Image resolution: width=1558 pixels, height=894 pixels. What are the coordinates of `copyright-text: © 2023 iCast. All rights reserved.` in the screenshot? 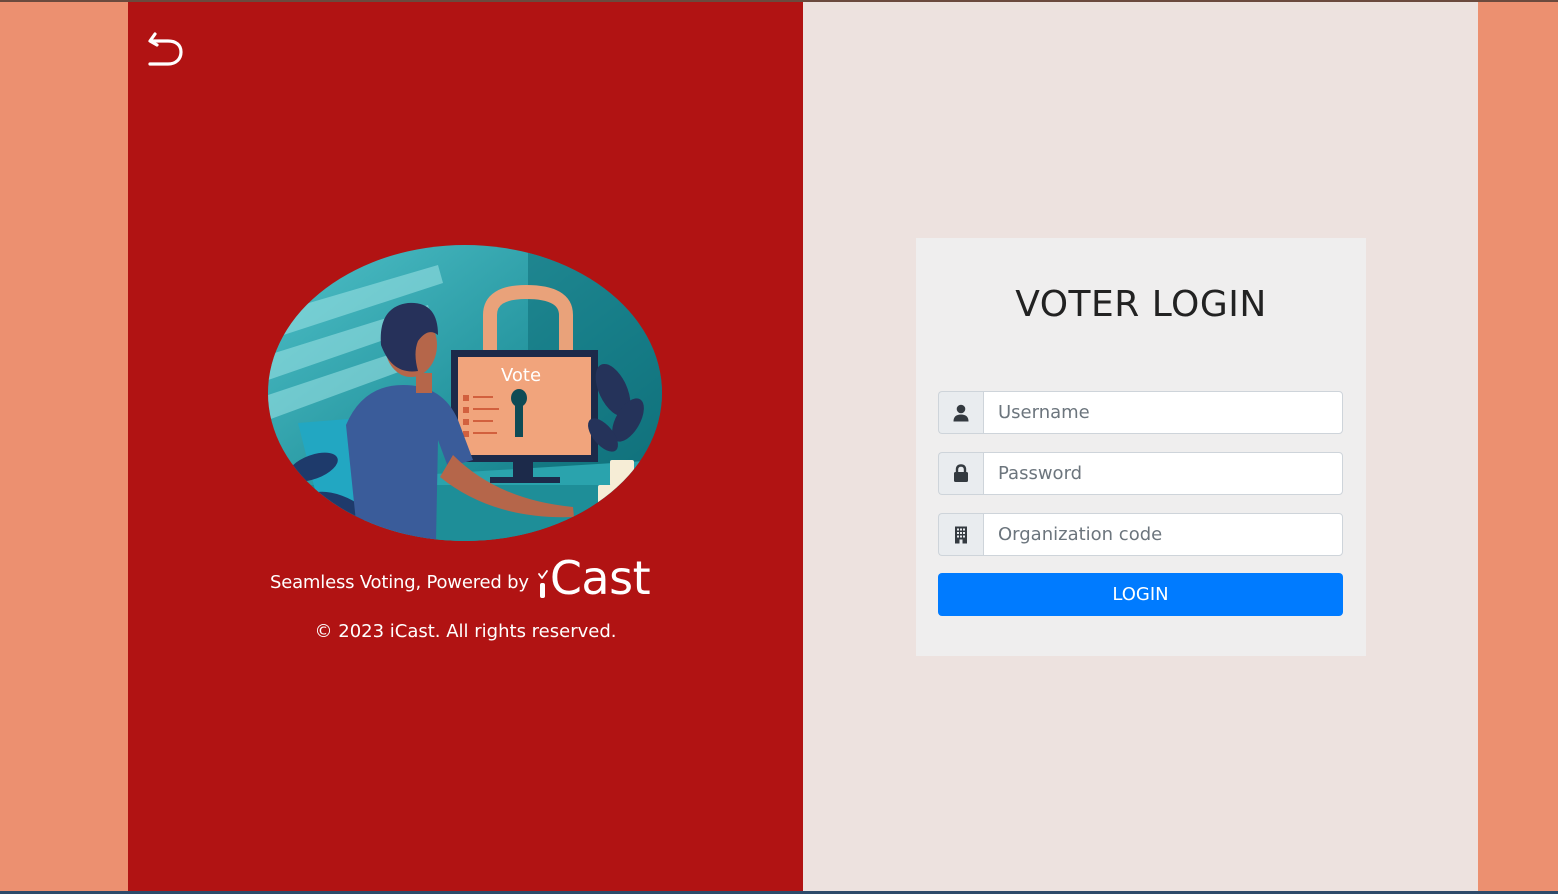 It's located at (465, 631).